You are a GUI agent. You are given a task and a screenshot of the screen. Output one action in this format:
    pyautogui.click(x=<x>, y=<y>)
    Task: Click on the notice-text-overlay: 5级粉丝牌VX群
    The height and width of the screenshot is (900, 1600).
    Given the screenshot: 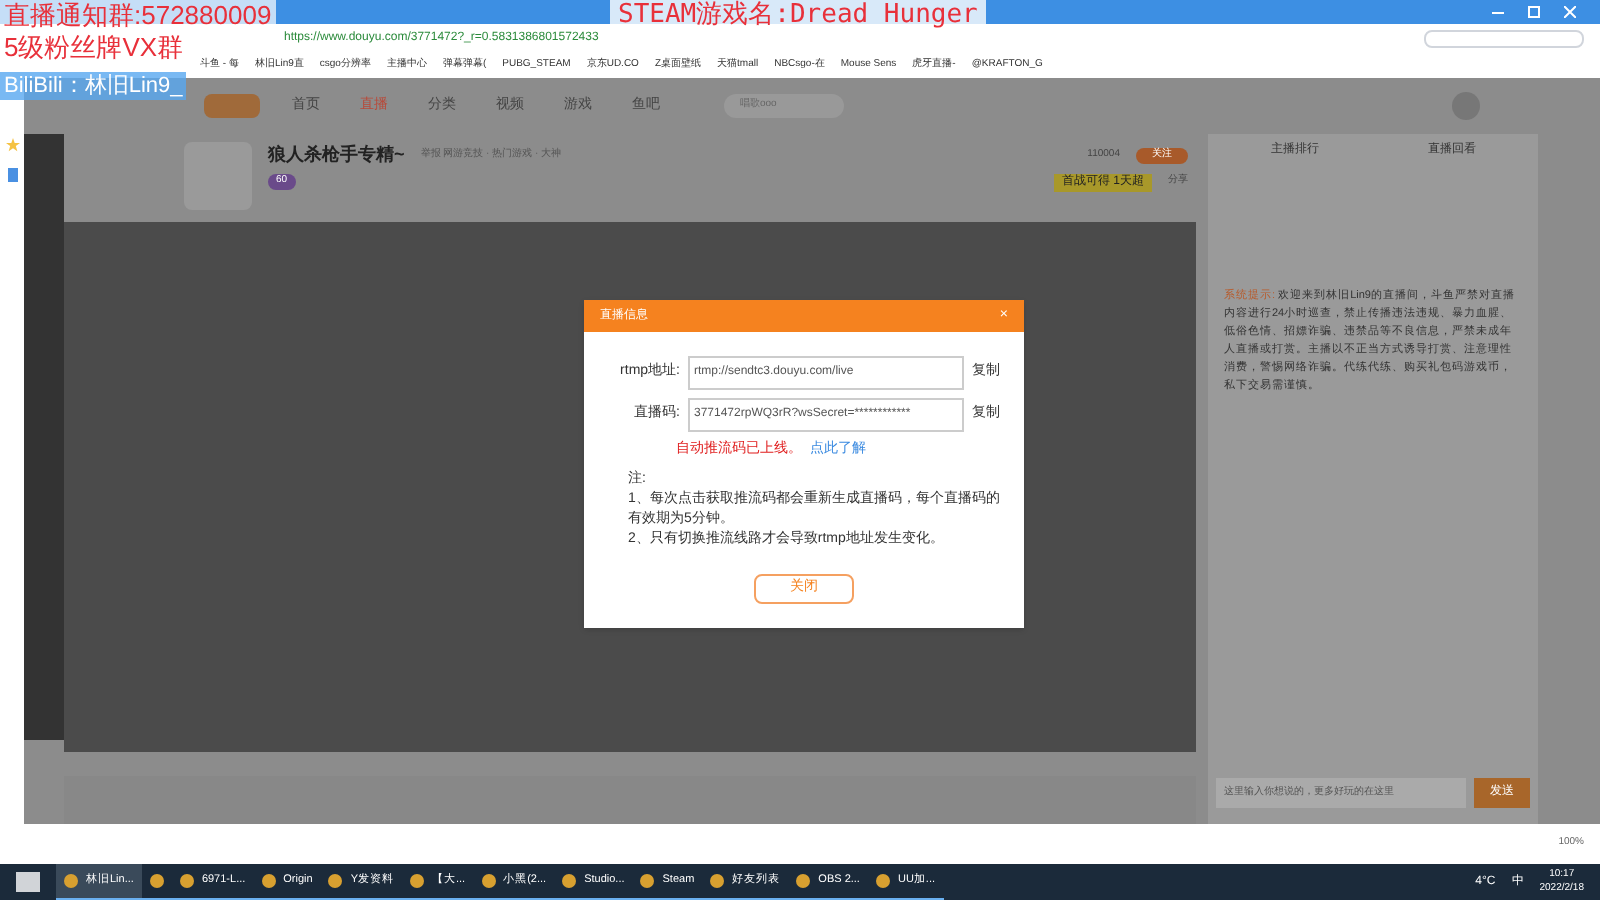 What is the action you would take?
    pyautogui.click(x=94, y=48)
    